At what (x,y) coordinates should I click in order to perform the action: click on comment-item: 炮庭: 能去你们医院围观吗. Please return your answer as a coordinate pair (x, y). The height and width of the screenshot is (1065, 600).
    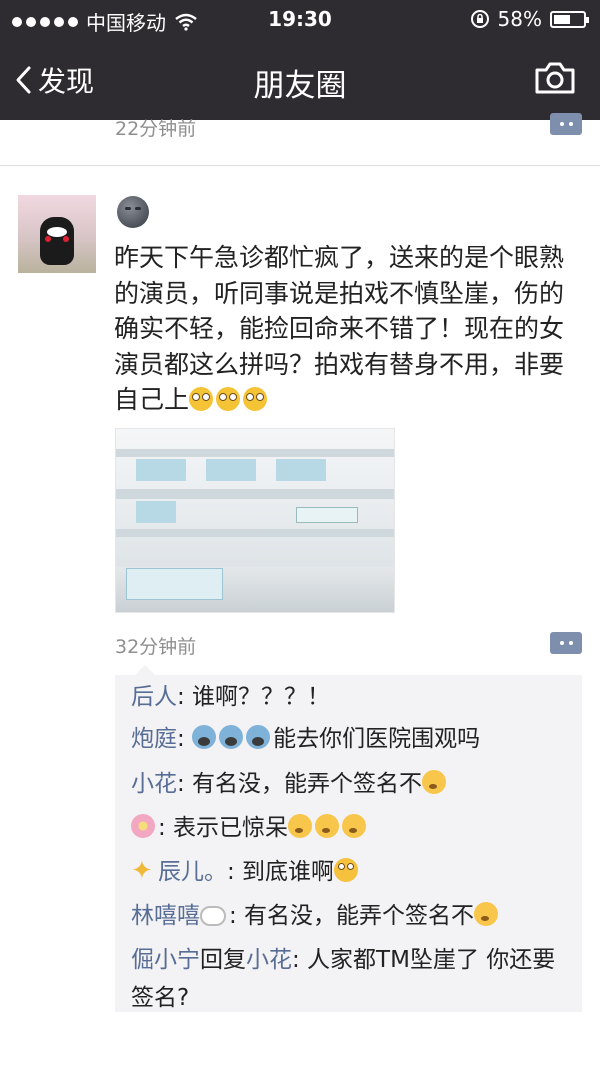
    Looking at the image, I should click on (351, 739).